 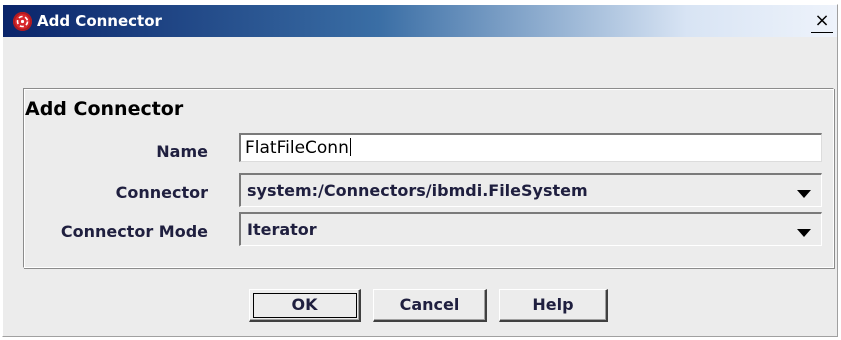 I want to click on name-label: Name, so click(x=182, y=151).